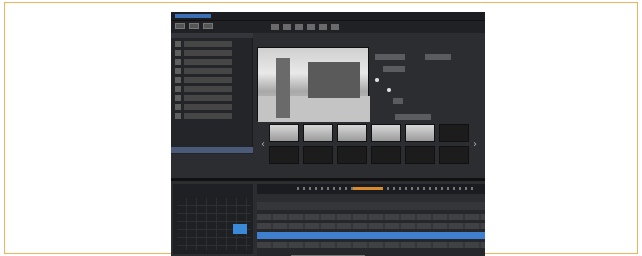  Describe the element at coordinates (311, 27) in the screenshot. I see `snapshot-icon` at that location.